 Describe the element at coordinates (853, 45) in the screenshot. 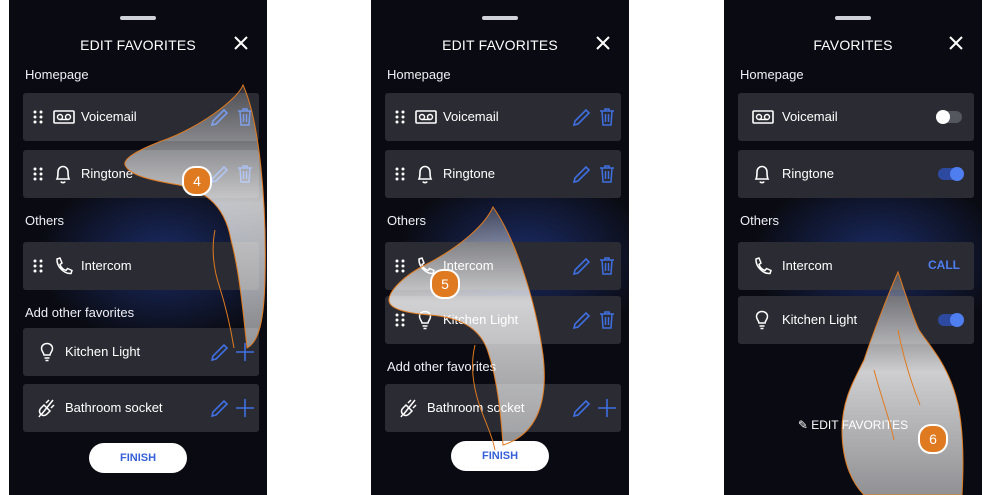

I see `screen-title: FAVORITES` at that location.